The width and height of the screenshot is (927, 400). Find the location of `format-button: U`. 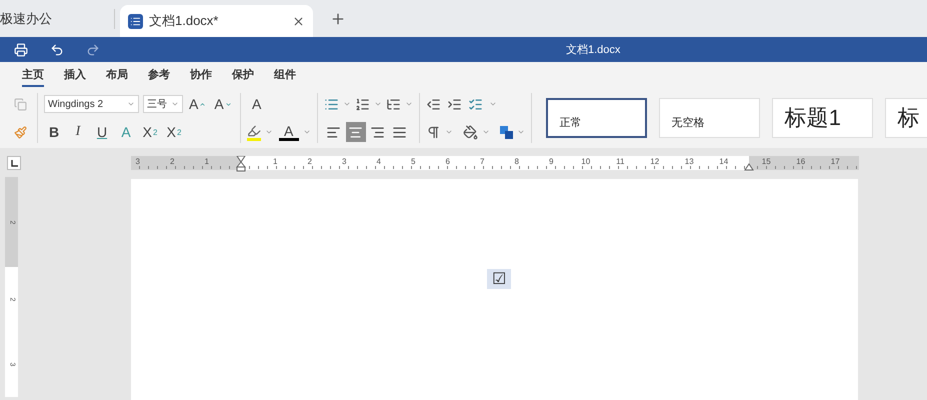

format-button: U is located at coordinates (102, 132).